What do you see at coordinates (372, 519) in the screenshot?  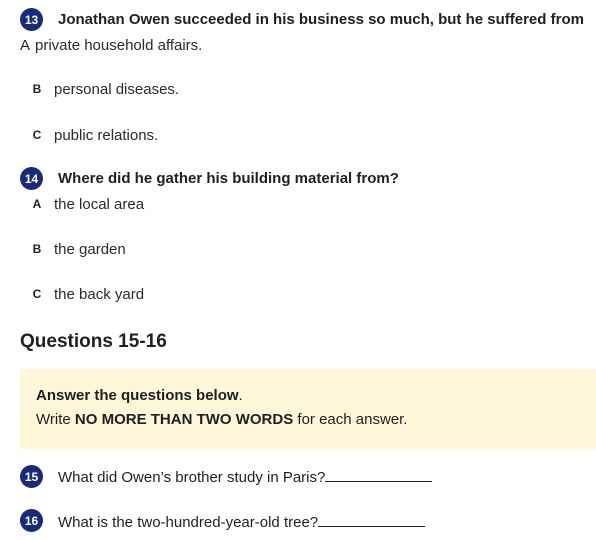 I see `question-16-answer-blank` at bounding box center [372, 519].